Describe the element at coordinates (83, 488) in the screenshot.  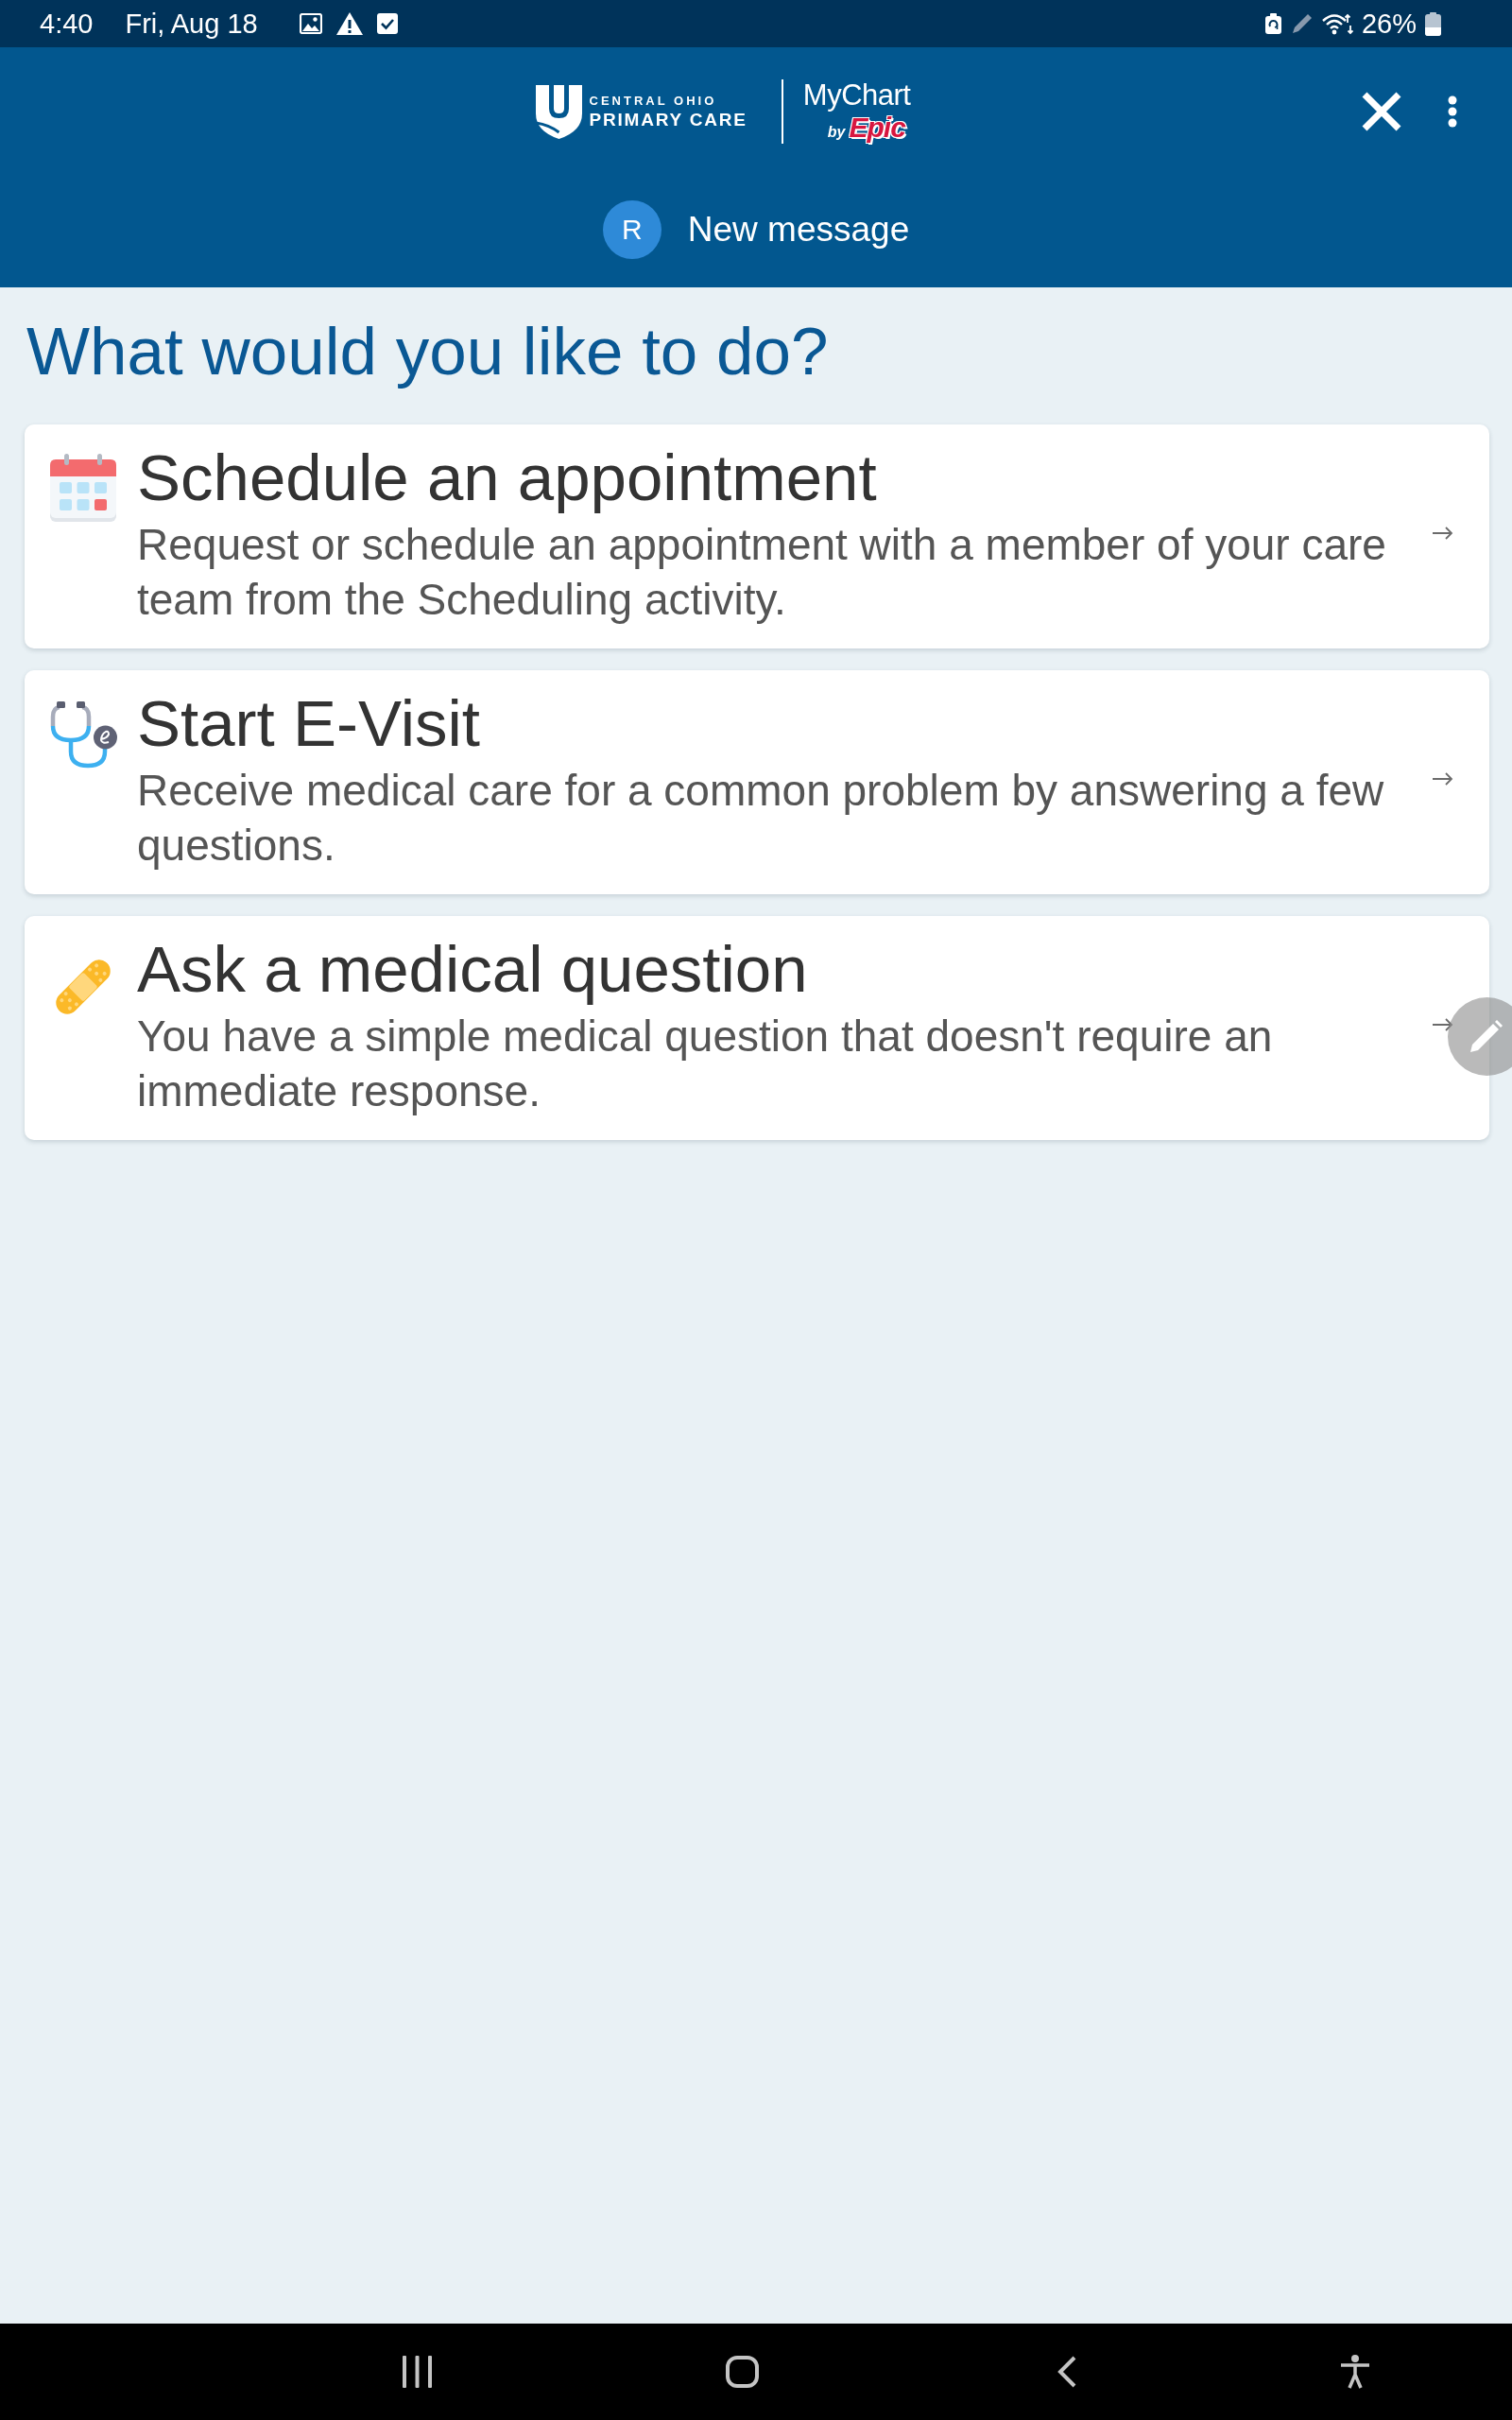
I see `calendar-icon` at that location.